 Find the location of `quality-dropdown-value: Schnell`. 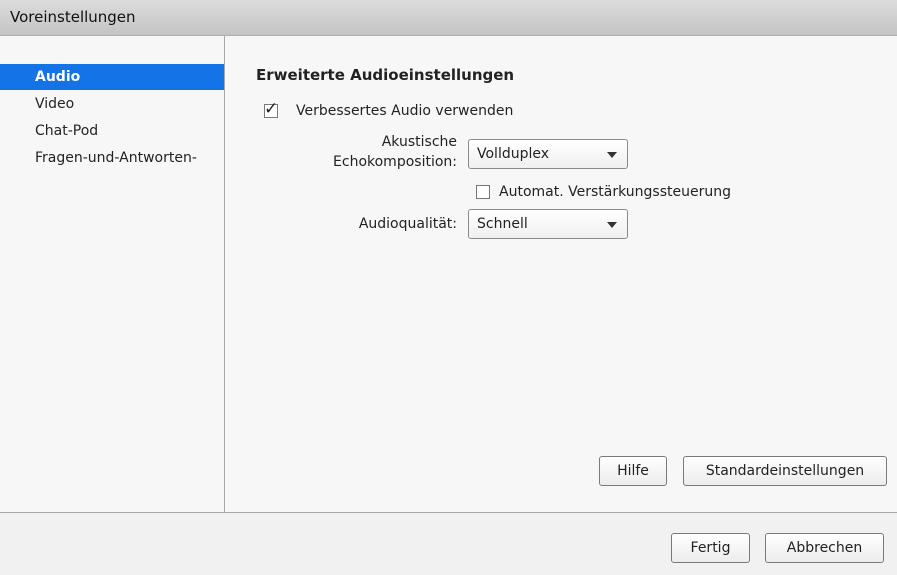

quality-dropdown-value: Schnell is located at coordinates (502, 224).